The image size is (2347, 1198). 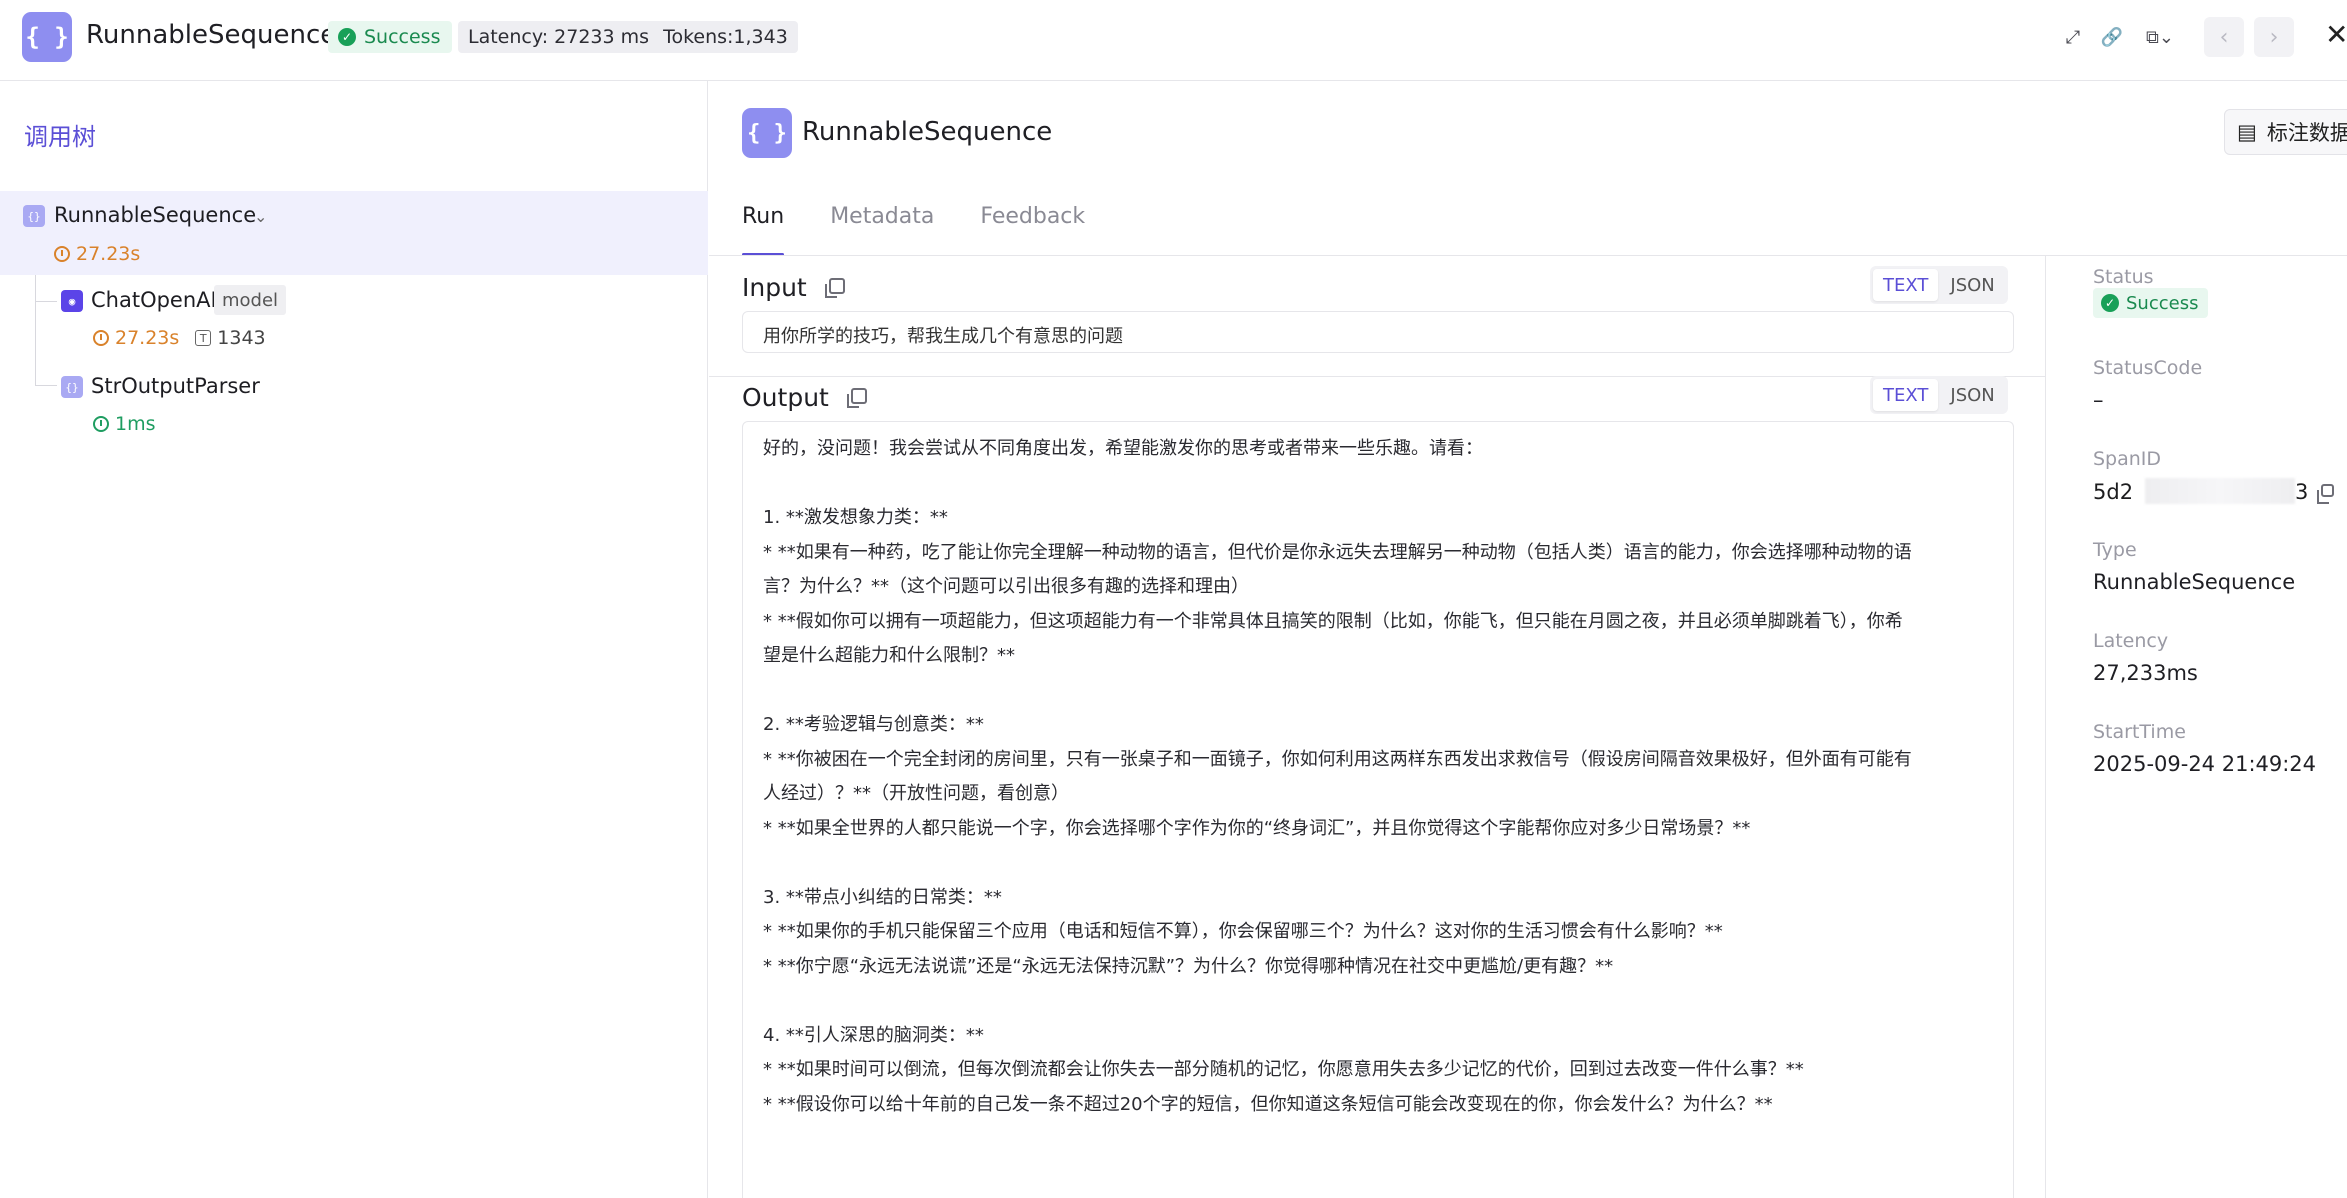 What do you see at coordinates (2127, 459) in the screenshot?
I see `span-id-label: SpanID` at bounding box center [2127, 459].